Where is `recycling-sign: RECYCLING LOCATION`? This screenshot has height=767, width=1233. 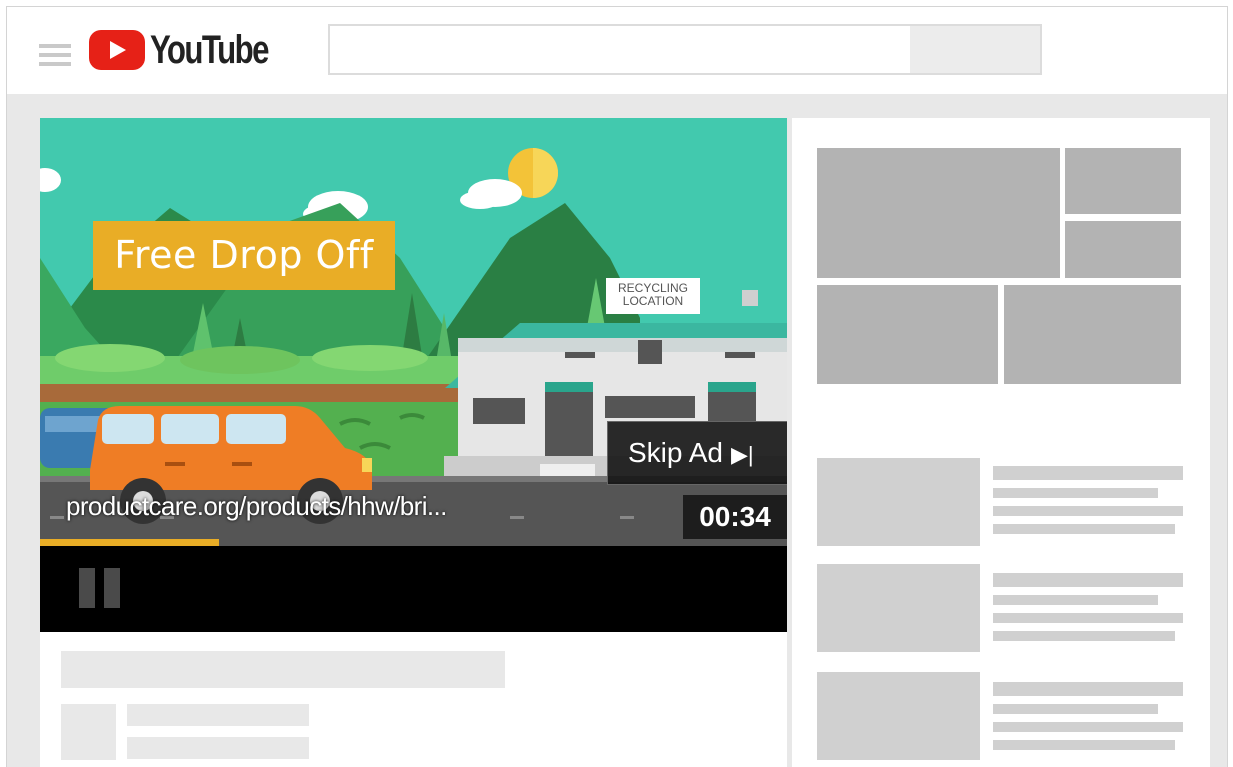
recycling-sign: RECYCLING LOCATION is located at coordinates (653, 296).